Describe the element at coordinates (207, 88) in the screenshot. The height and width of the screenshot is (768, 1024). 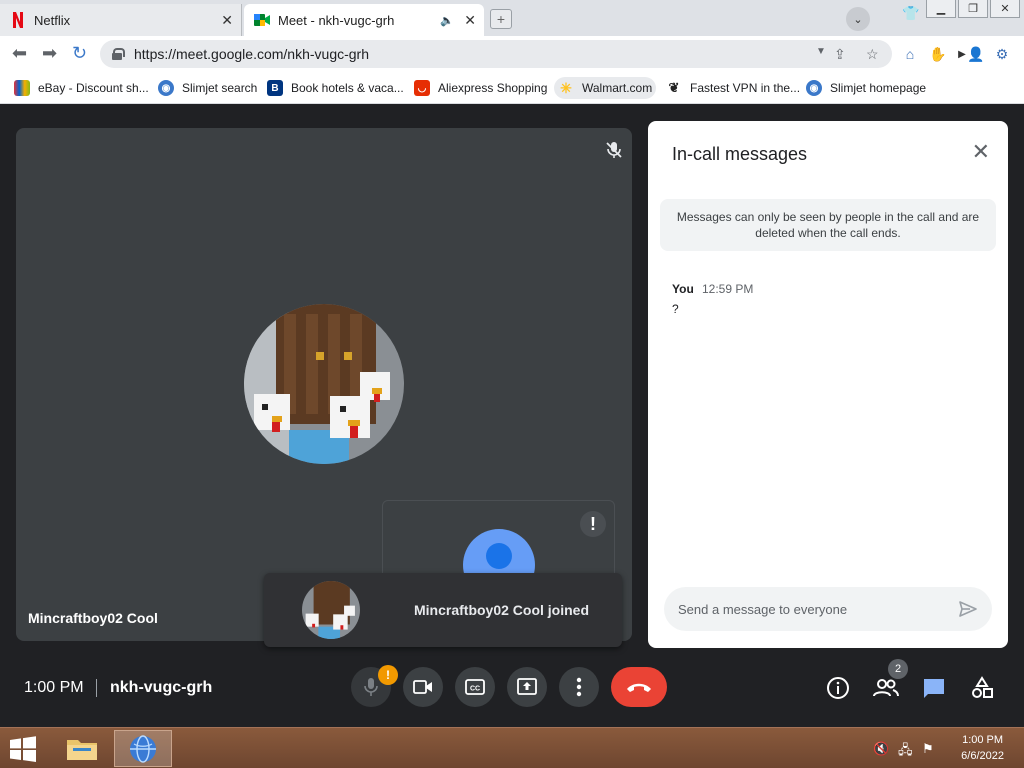
I see `bookmark-slimjet-search: ◉ Slimjet search` at that location.